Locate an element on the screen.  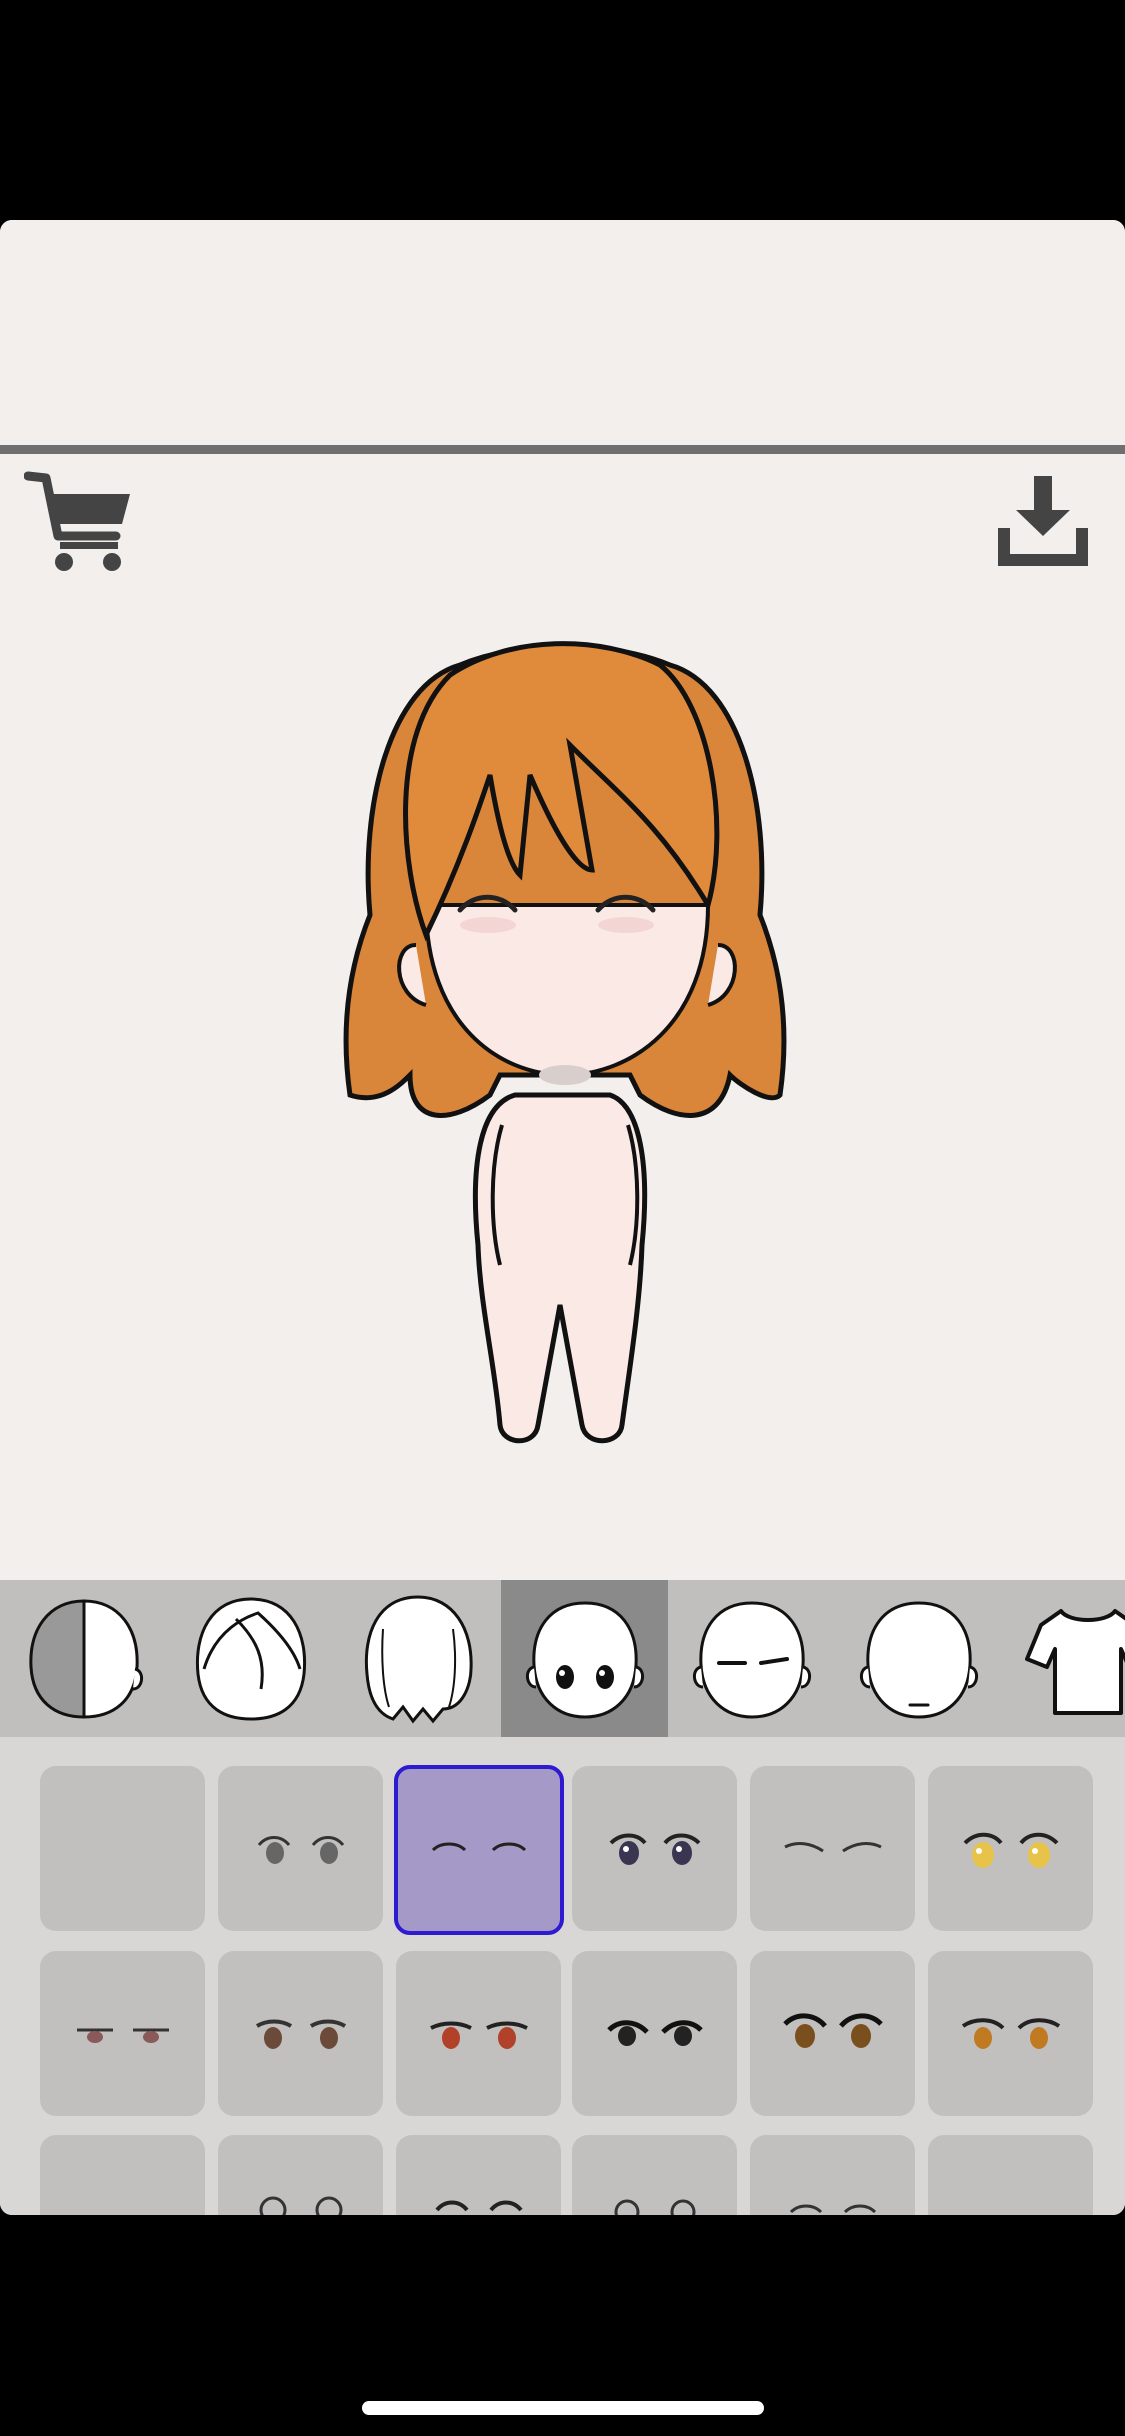
tab-front-hair is located at coordinates (417, 1658).